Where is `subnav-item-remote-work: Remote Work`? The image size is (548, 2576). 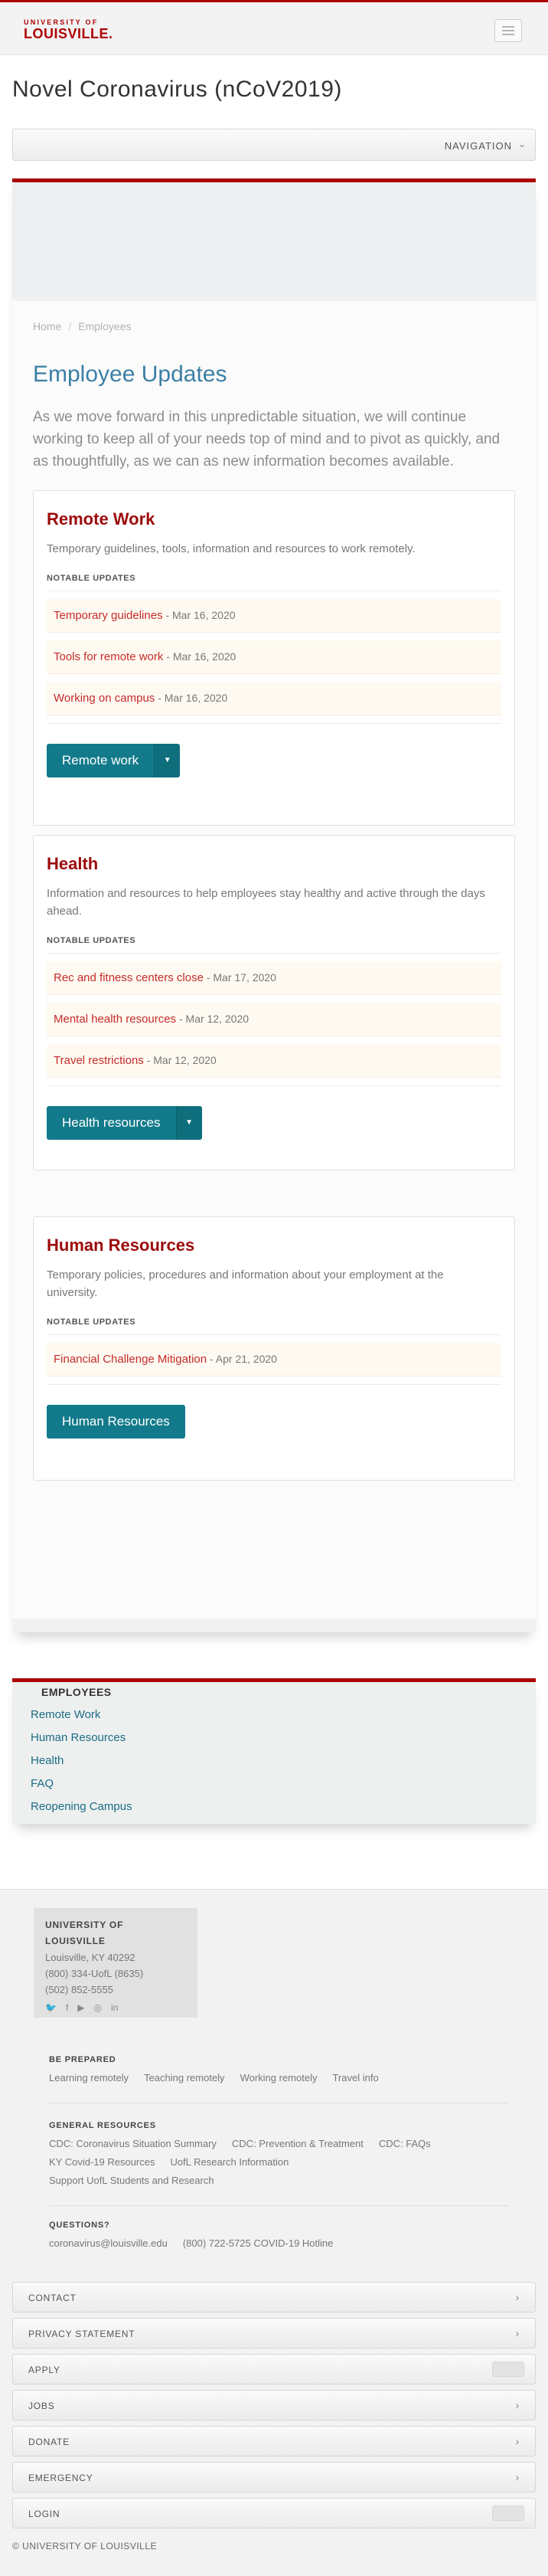
subnav-item-remote-work: Remote Work is located at coordinates (274, 1718).